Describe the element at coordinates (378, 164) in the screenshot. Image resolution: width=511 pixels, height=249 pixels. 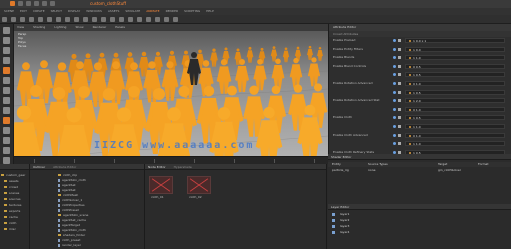
I see `column-source-types: Source Types` at that location.